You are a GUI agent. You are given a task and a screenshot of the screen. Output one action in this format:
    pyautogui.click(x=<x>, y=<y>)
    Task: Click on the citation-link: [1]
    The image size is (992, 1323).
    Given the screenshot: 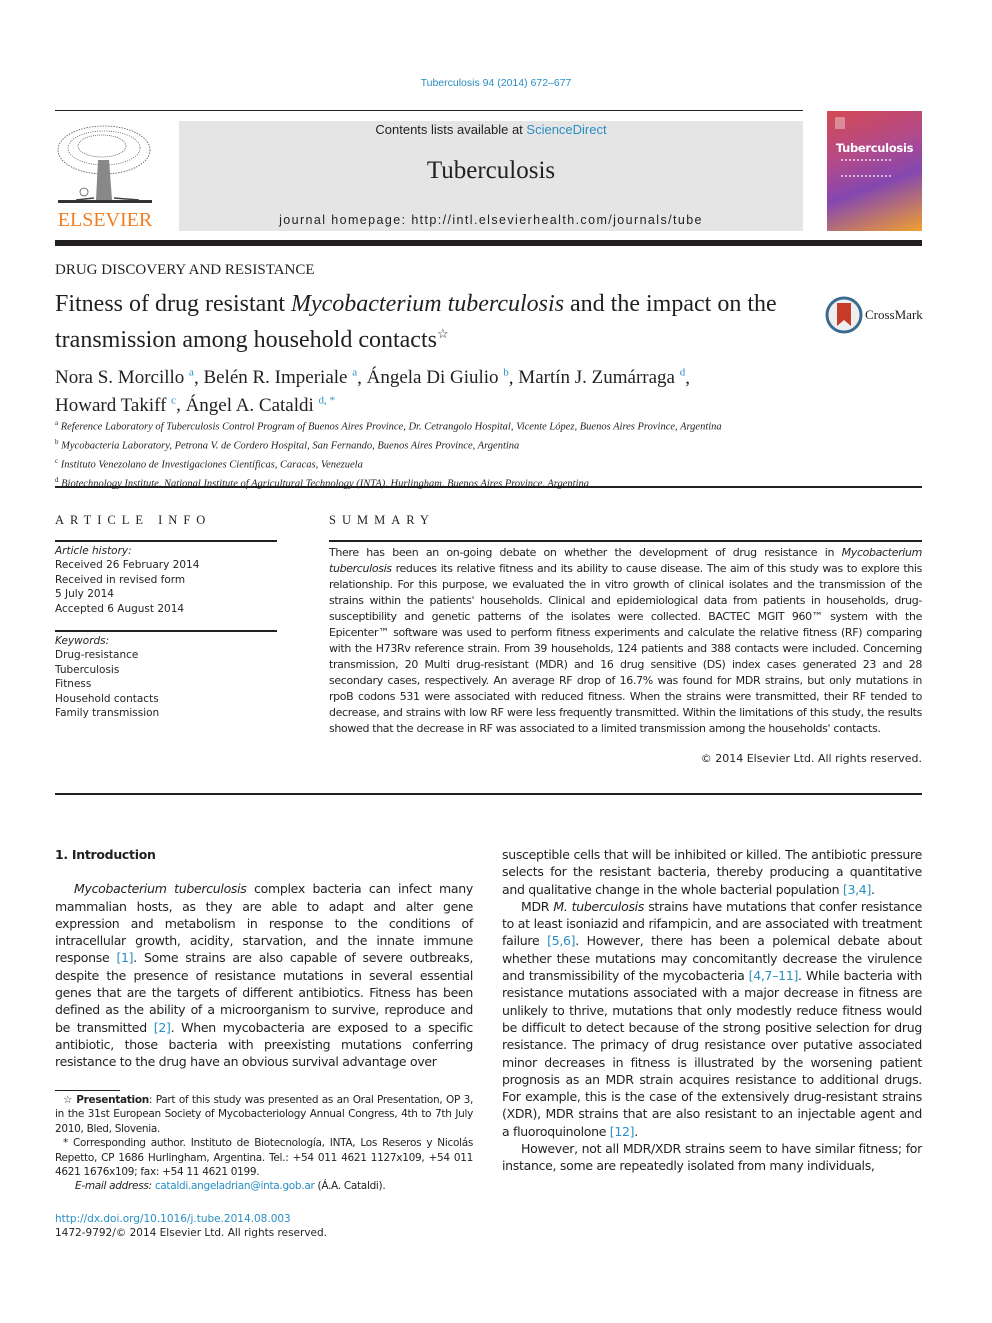 What is the action you would take?
    pyautogui.click(x=124, y=957)
    